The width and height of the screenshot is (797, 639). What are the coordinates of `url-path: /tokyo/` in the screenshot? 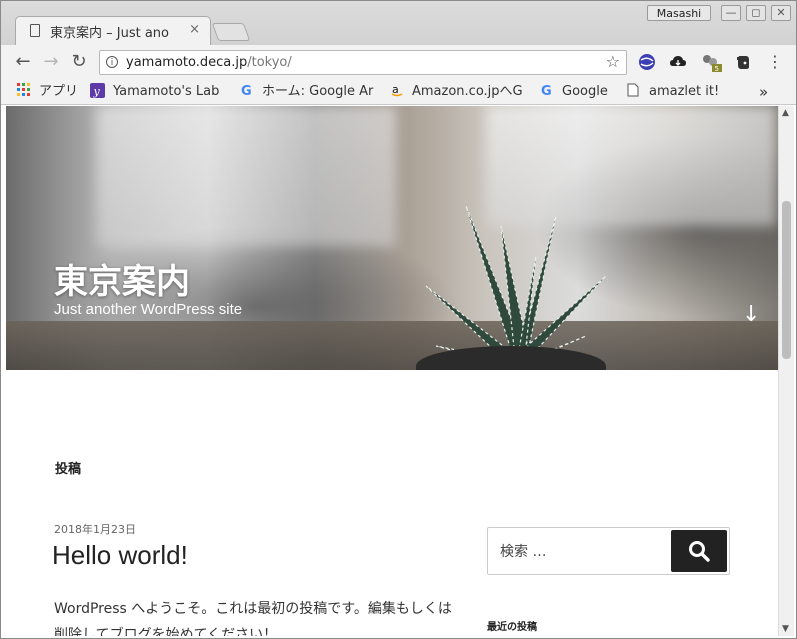 It's located at (269, 62).